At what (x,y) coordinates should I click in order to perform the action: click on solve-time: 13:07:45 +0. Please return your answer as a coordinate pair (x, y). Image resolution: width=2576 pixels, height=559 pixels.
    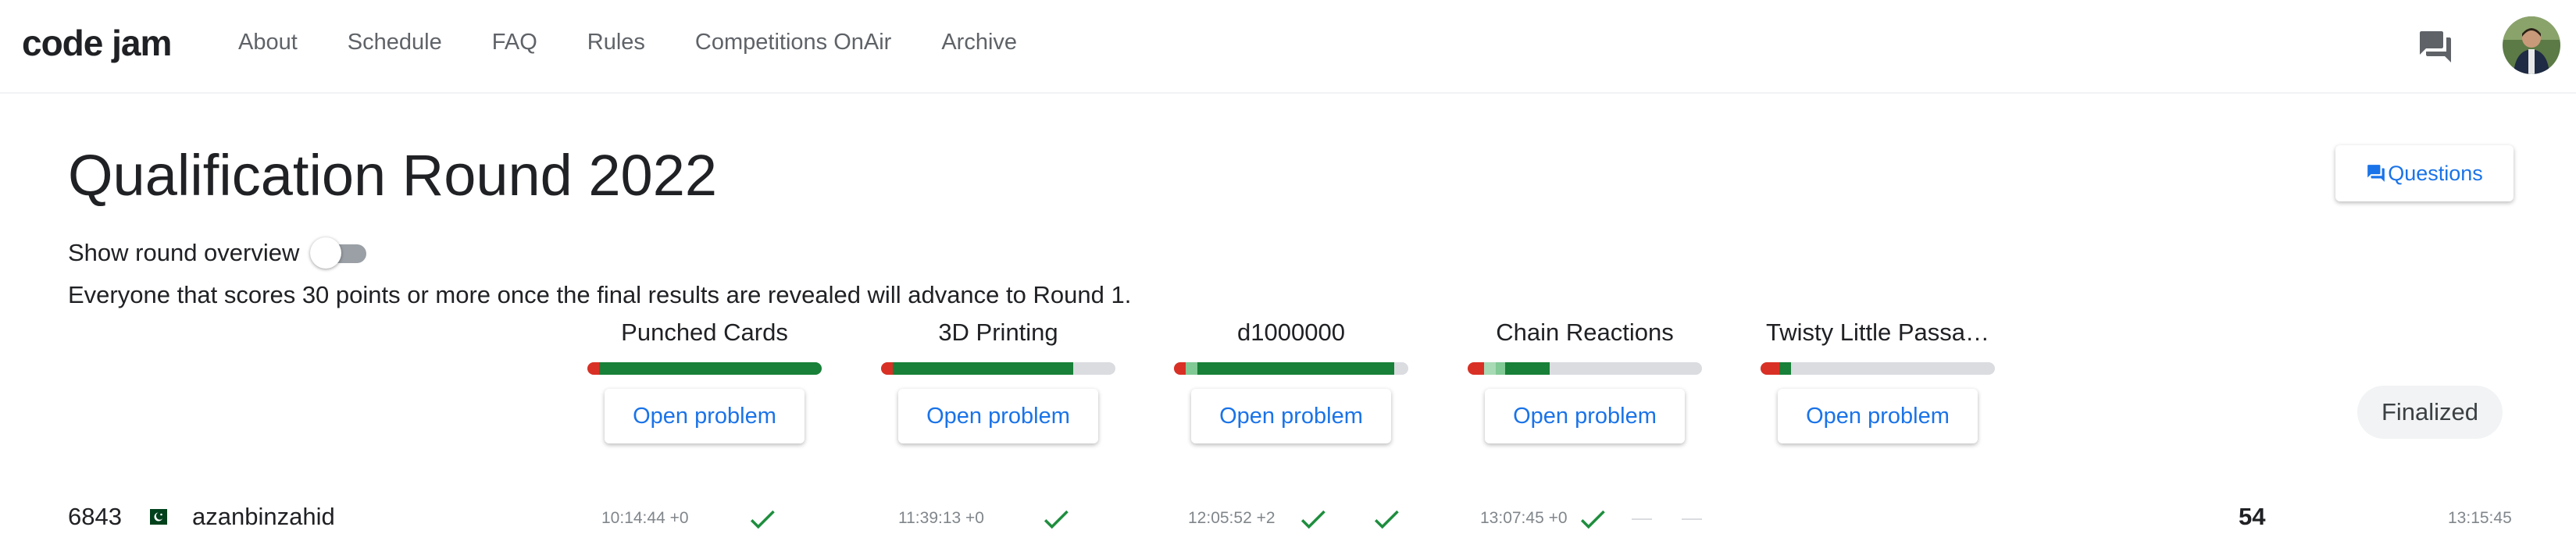
    Looking at the image, I should click on (1524, 518).